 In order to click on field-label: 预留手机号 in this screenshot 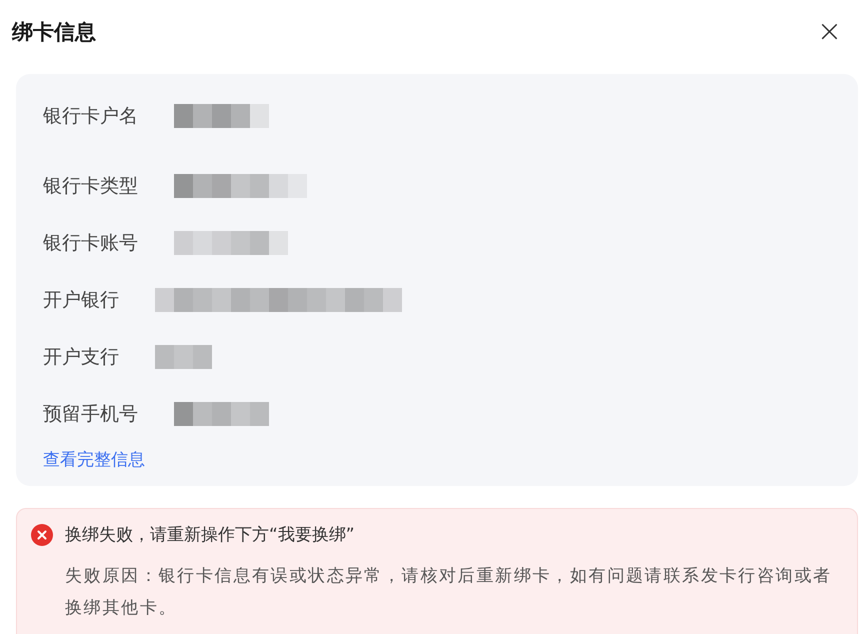, I will do `click(90, 414)`.